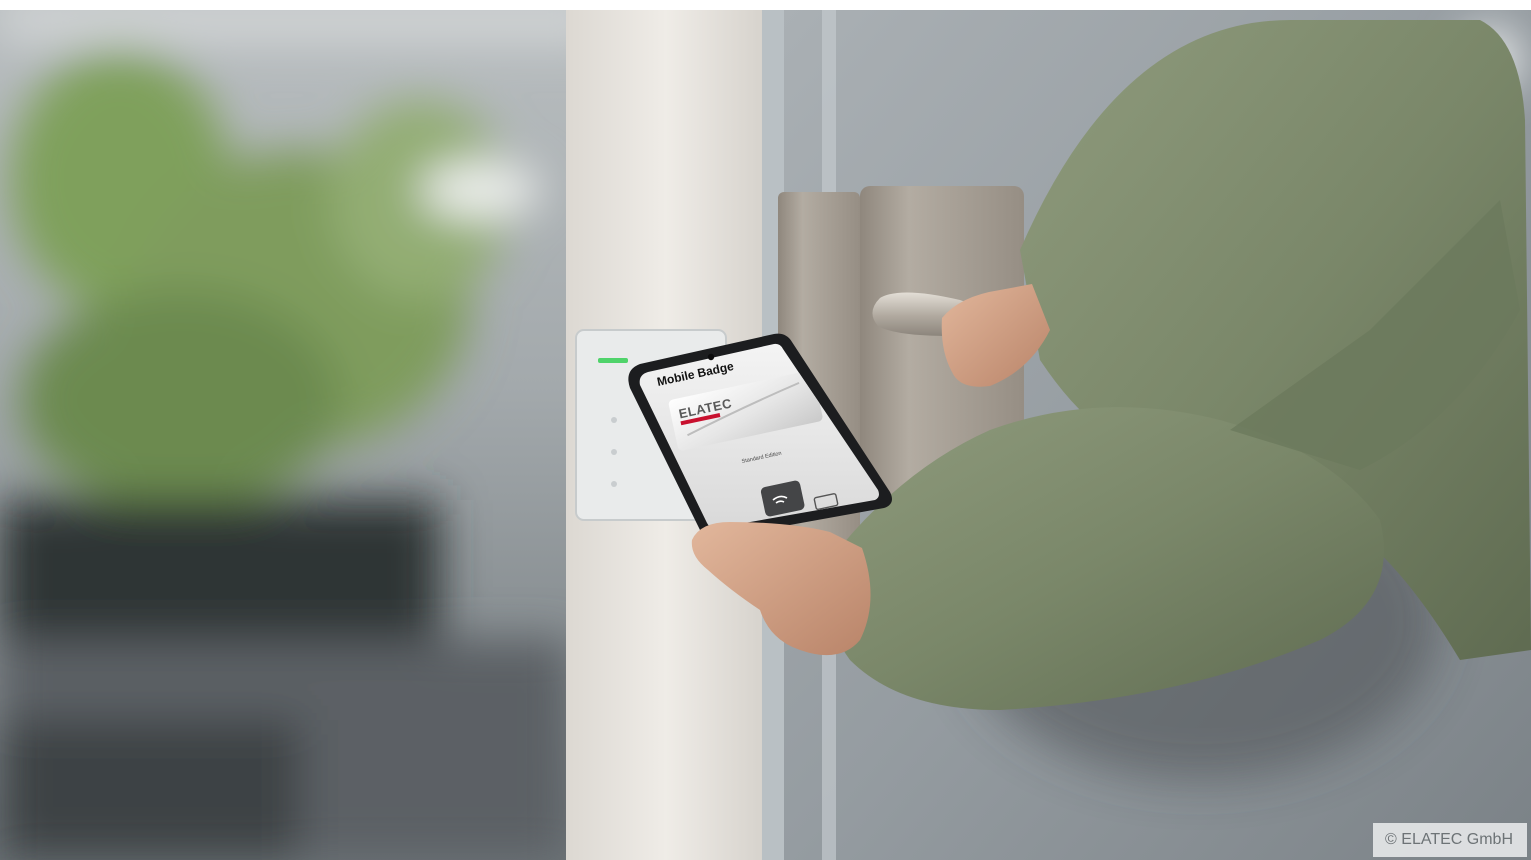  What do you see at coordinates (613, 360) in the screenshot?
I see `reader-led` at bounding box center [613, 360].